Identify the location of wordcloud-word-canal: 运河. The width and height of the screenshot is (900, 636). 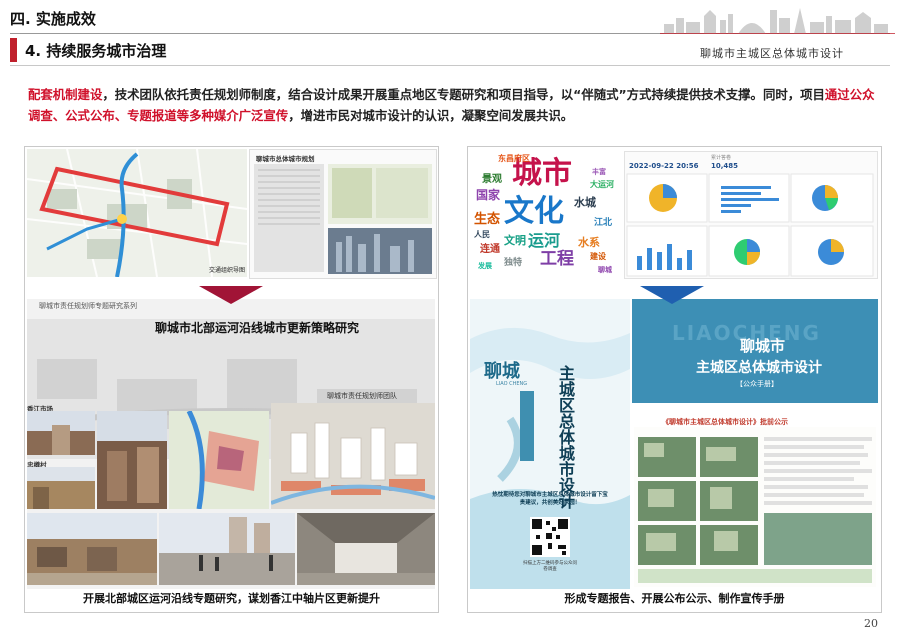
(544, 240).